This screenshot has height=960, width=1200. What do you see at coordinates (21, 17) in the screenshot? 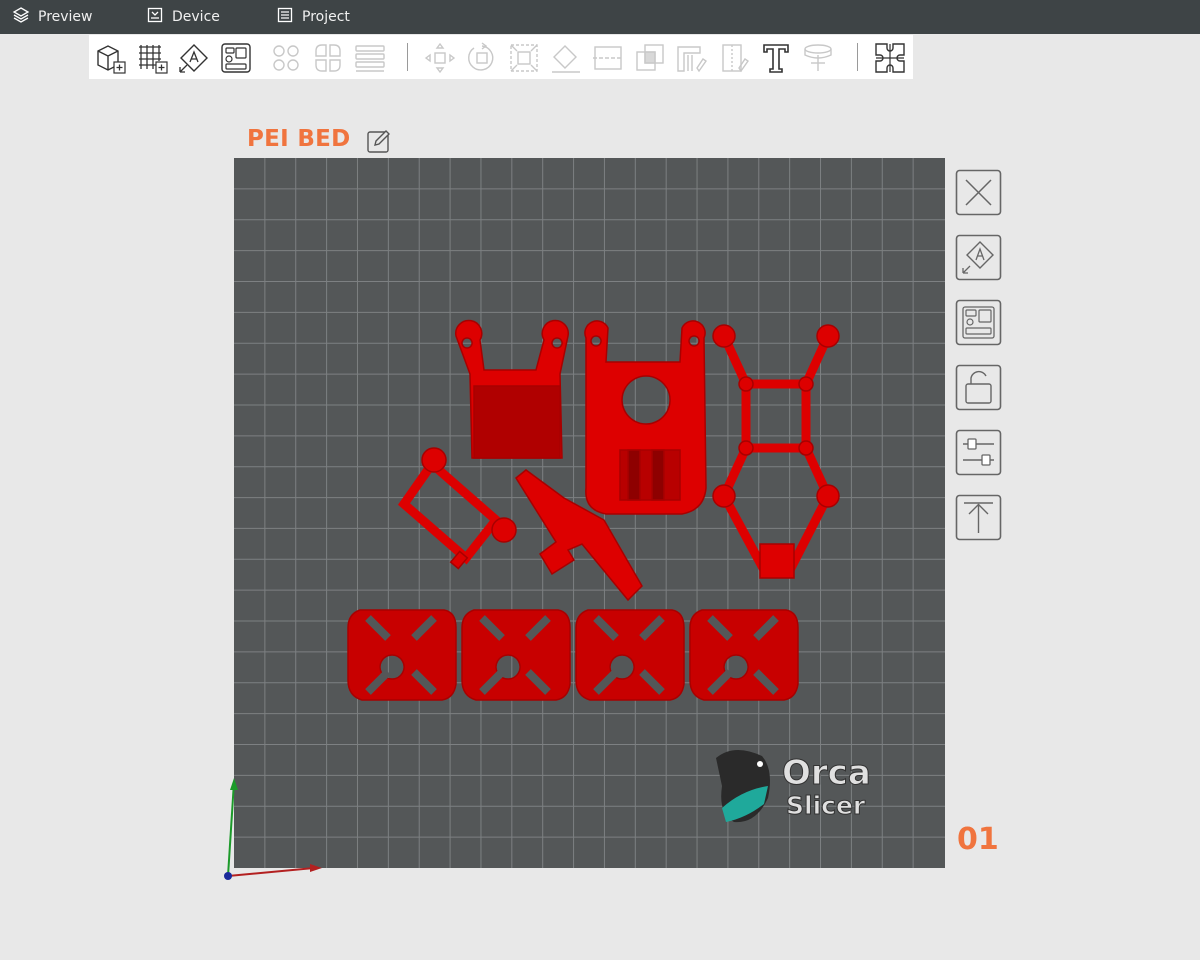
I see `layers-icon` at bounding box center [21, 17].